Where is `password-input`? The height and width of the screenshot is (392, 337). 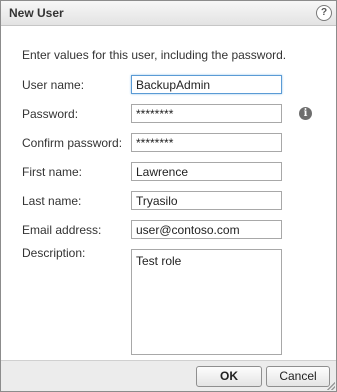
password-input is located at coordinates (206, 113).